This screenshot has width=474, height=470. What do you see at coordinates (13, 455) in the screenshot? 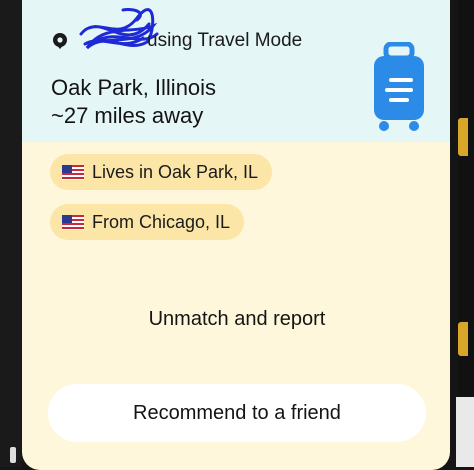
I see `background-glyph` at bounding box center [13, 455].